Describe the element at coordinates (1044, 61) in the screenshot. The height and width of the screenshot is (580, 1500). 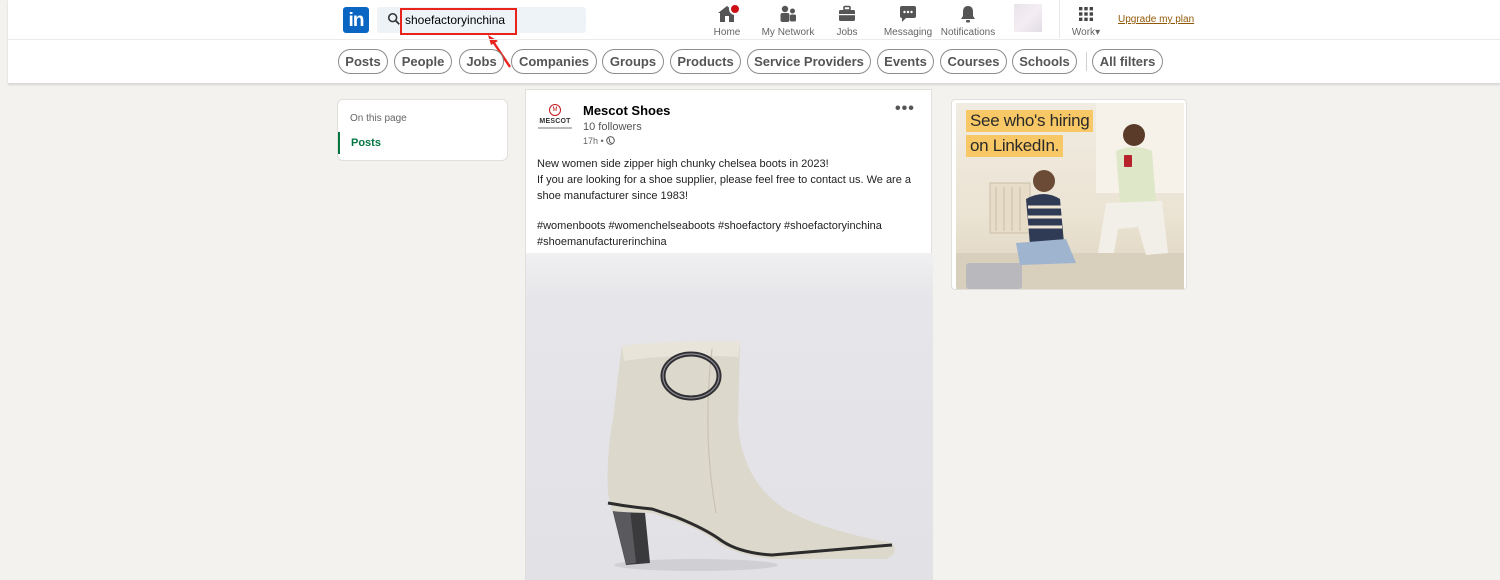
I see `filter-schools: Schools` at that location.